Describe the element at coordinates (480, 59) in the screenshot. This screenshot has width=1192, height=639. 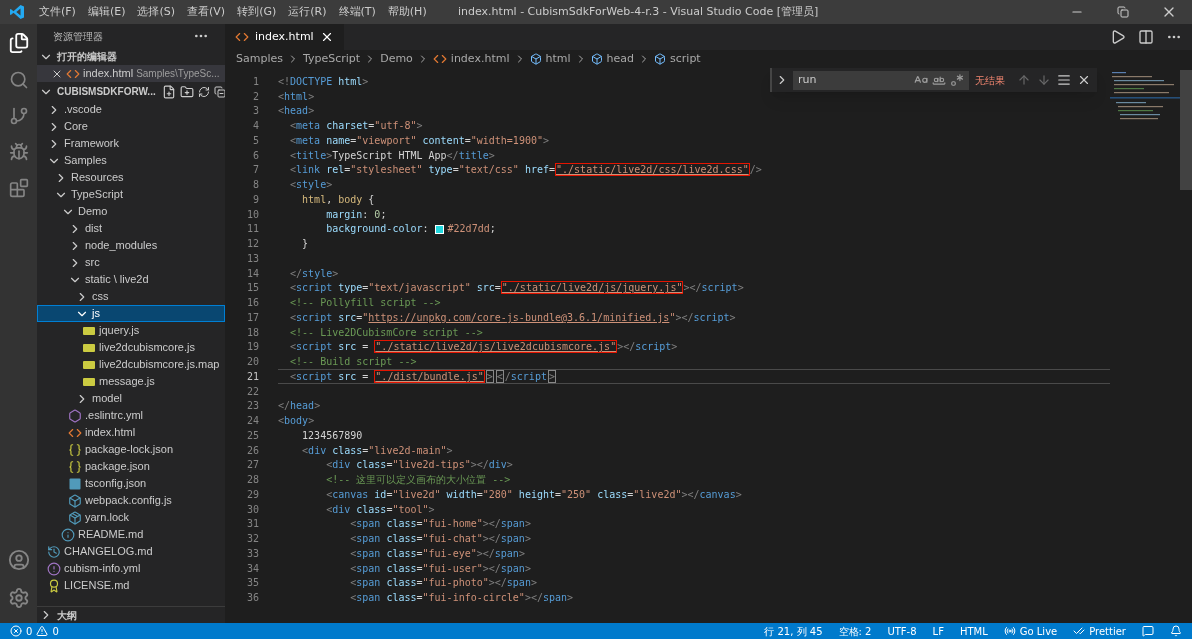
I see `breadcrumb-item: index.html` at that location.